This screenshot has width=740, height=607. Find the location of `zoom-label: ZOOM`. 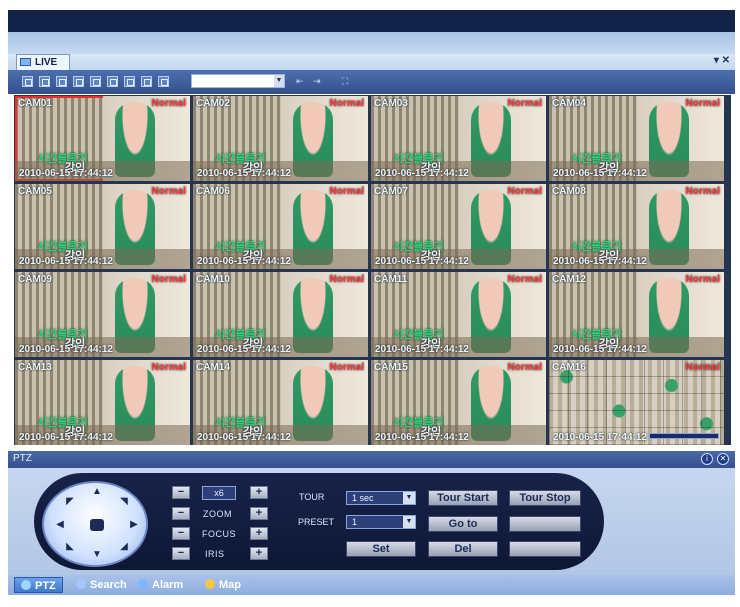

zoom-label: ZOOM is located at coordinates (217, 514).